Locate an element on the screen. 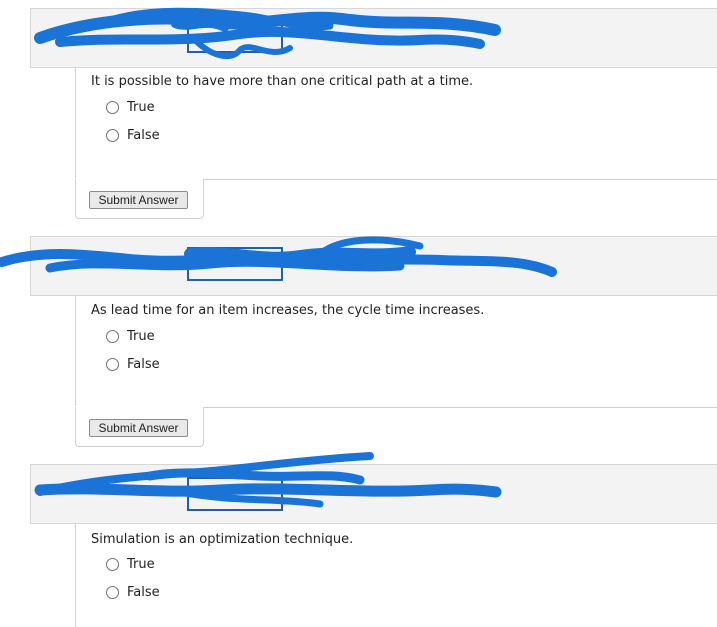 The image size is (717, 627). submit-area-1: Submit Answer is located at coordinates (139, 199).